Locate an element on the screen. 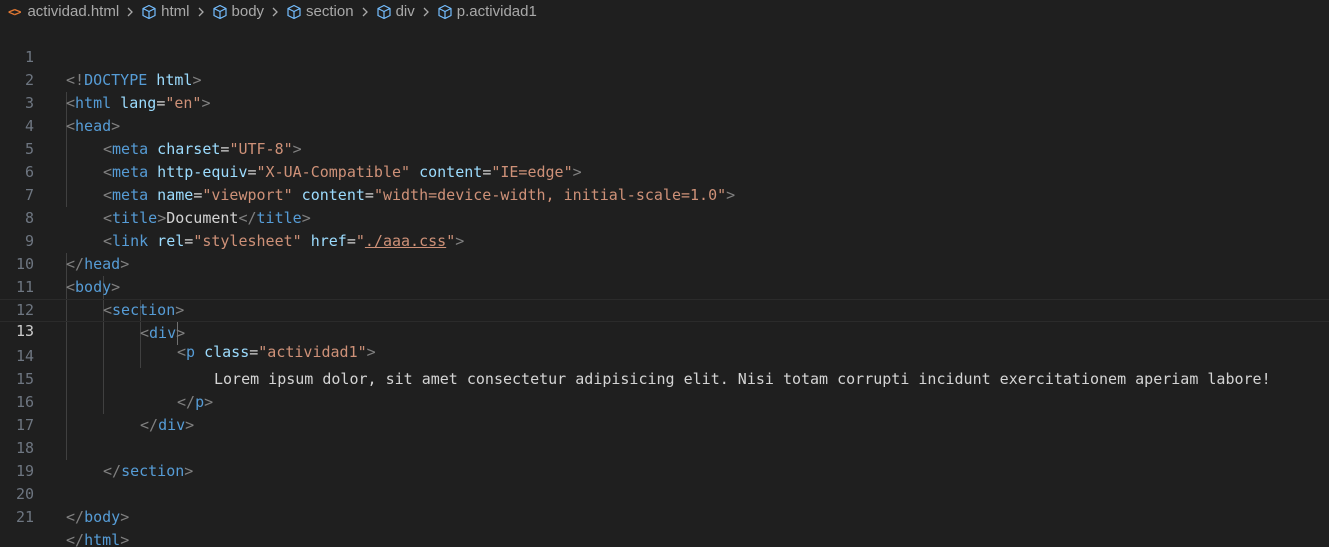 Image resolution: width=1329 pixels, height=547 pixels. code-line: 10 <body> is located at coordinates (664, 263).